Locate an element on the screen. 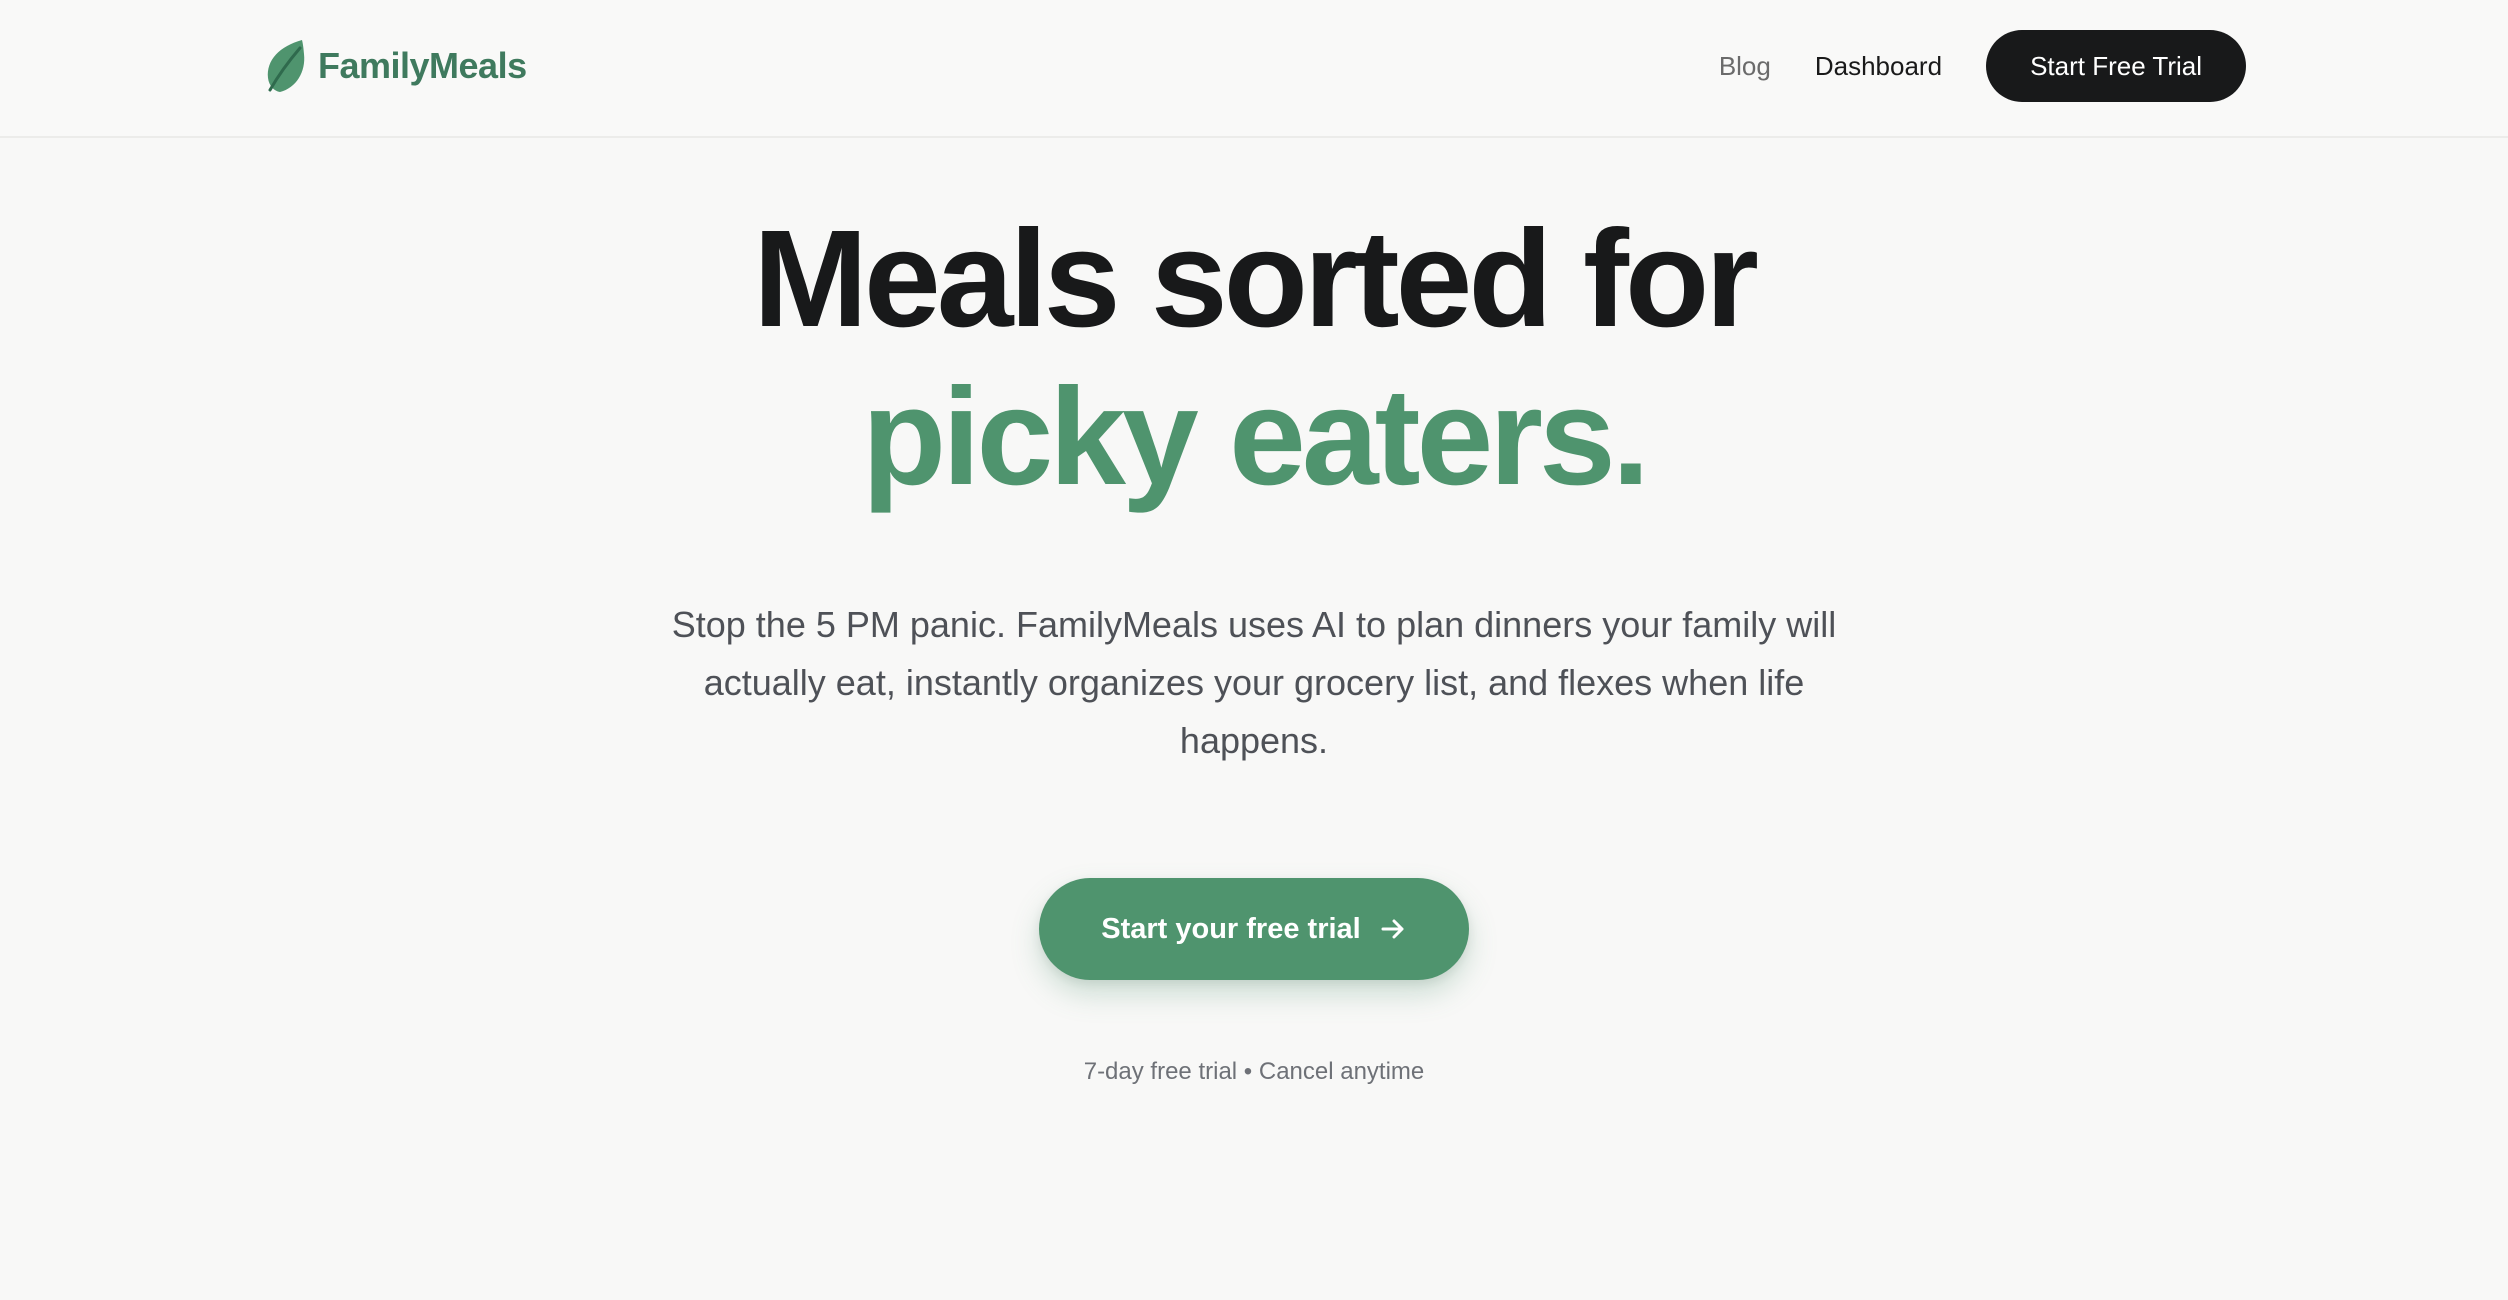  headline-line-1: Meals sorted for is located at coordinates (1256, 279).